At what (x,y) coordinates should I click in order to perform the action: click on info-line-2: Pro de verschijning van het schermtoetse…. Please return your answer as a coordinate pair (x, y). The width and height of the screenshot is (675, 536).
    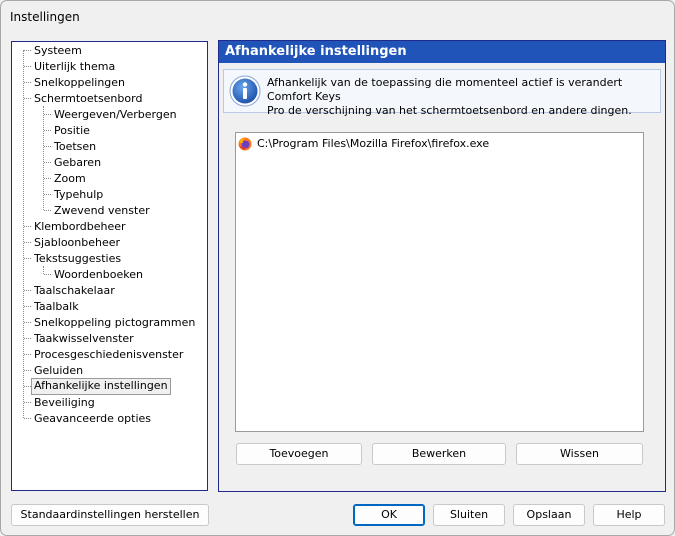
    Looking at the image, I should click on (449, 110).